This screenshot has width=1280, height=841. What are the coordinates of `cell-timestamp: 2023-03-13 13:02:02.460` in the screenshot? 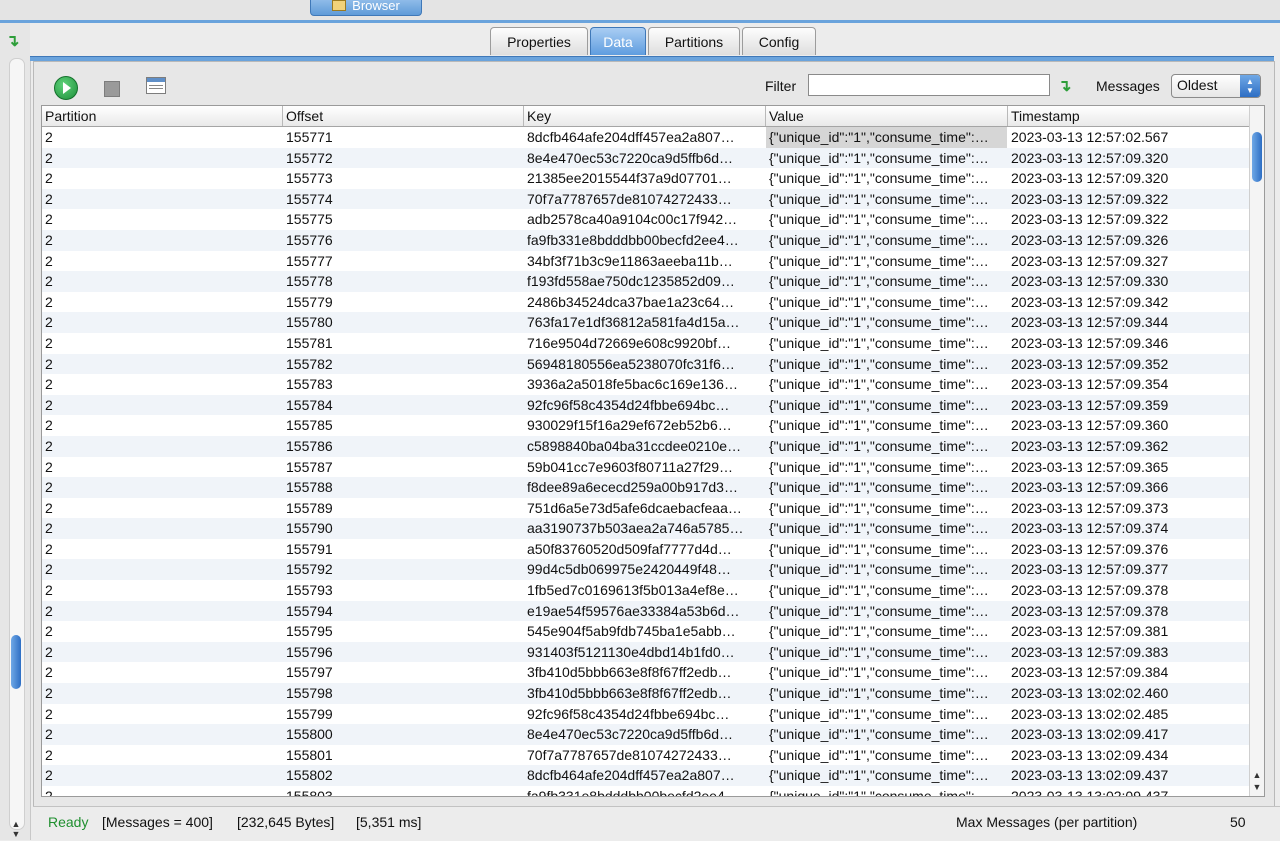 It's located at (1129, 693).